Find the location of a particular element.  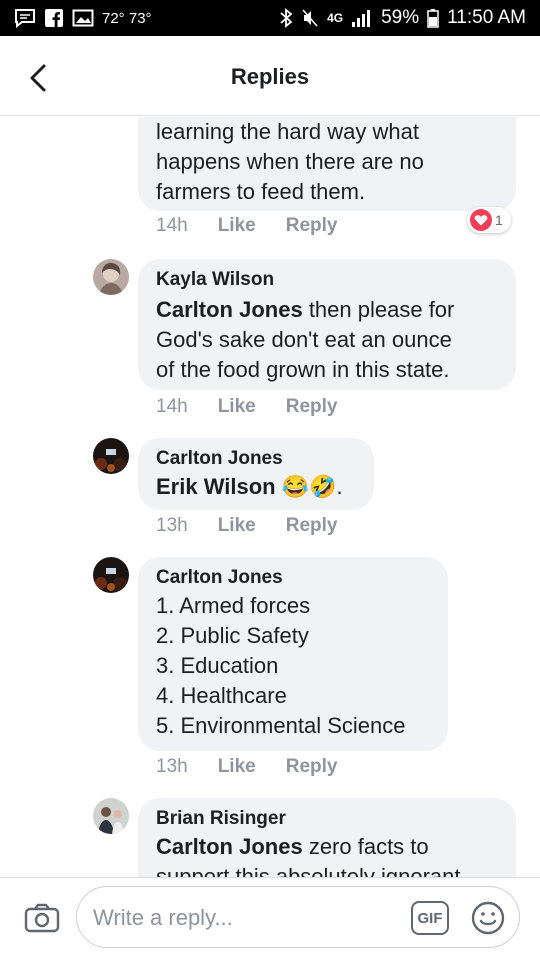

emoji-icon is located at coordinates (488, 918).